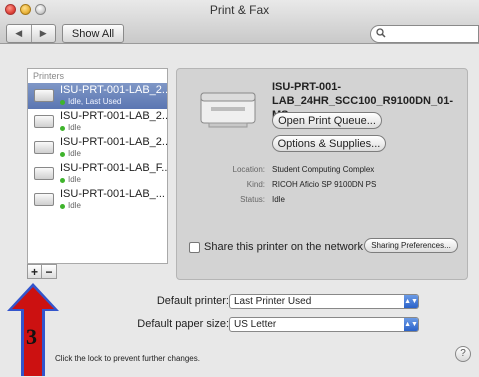 This screenshot has height=377, width=479. What do you see at coordinates (19, 33) in the screenshot?
I see `back-icon: ◀` at bounding box center [19, 33].